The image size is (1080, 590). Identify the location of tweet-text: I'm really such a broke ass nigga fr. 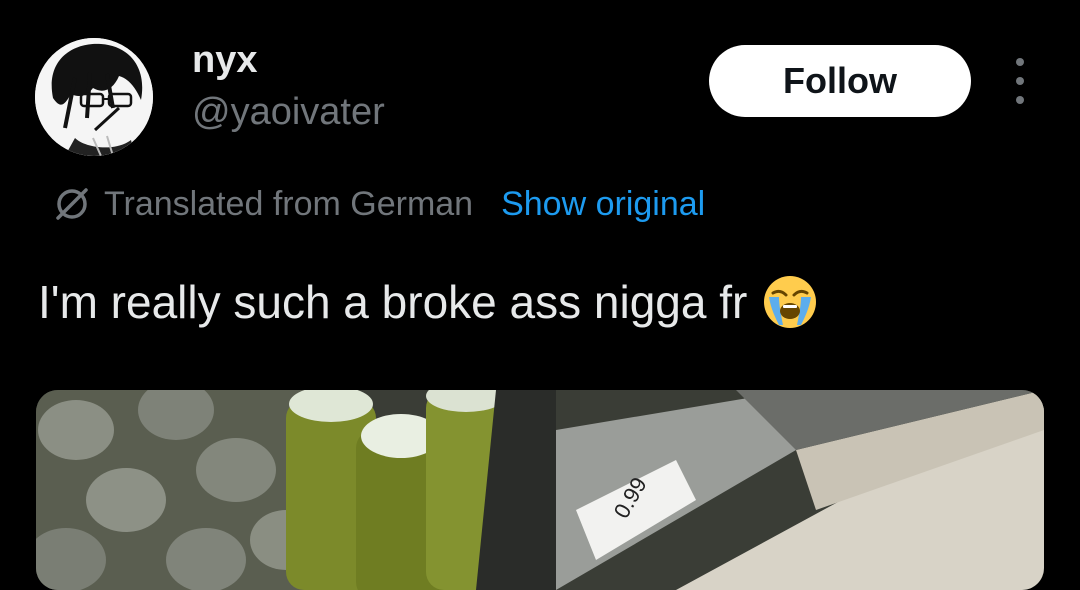
(428, 302).